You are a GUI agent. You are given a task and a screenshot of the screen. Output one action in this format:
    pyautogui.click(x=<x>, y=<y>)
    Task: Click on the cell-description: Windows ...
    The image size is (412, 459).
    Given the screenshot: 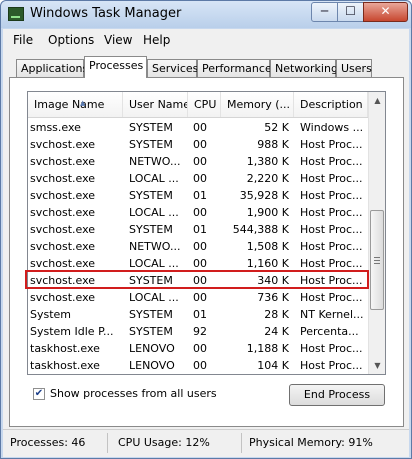 What is the action you would take?
    pyautogui.click(x=332, y=127)
    